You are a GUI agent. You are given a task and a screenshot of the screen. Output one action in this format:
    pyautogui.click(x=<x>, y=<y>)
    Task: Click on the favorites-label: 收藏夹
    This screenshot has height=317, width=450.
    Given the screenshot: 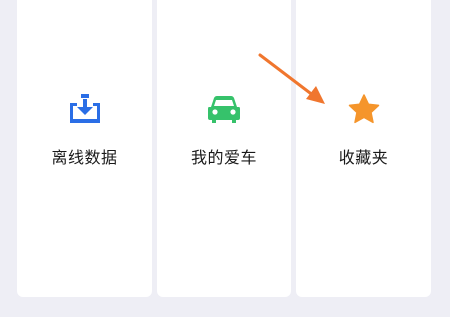 What is the action you would take?
    pyautogui.click(x=363, y=157)
    